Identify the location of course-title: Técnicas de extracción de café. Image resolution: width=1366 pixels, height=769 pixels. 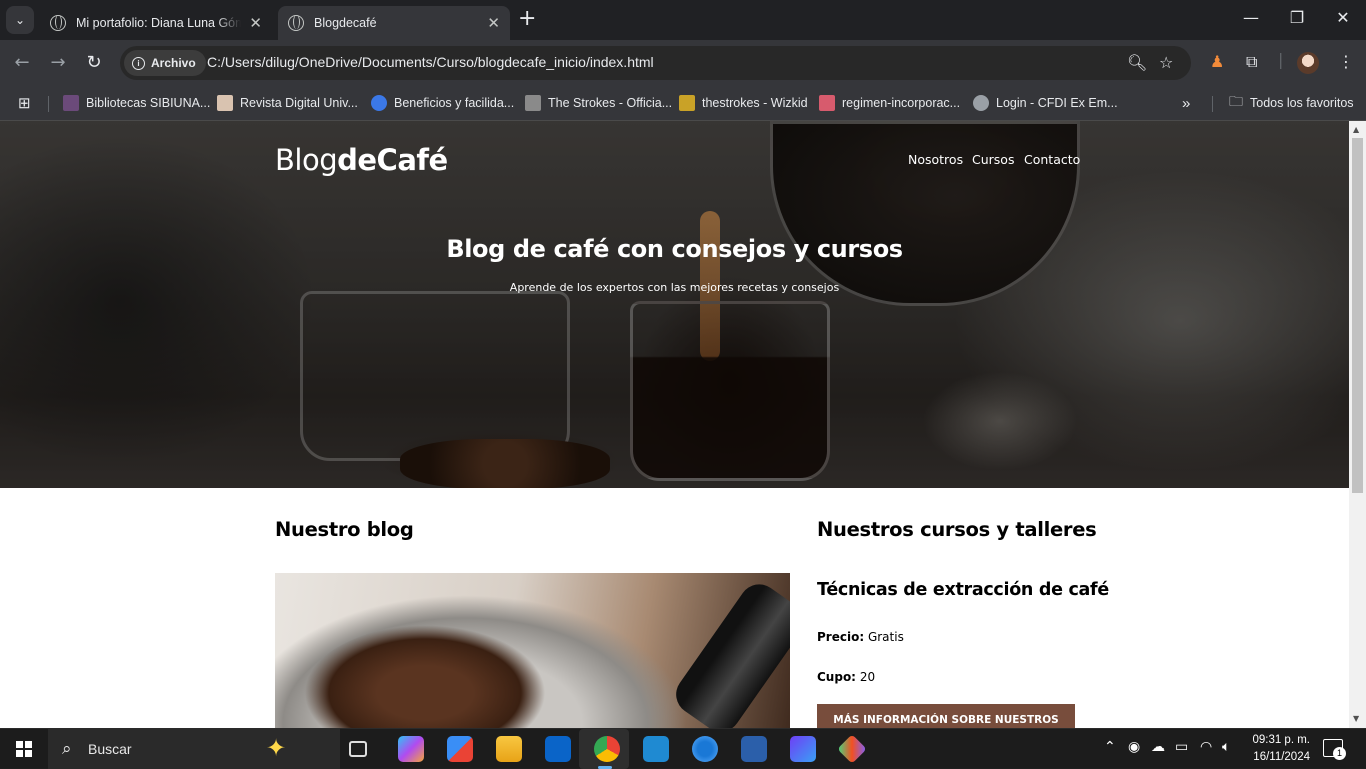
(963, 590).